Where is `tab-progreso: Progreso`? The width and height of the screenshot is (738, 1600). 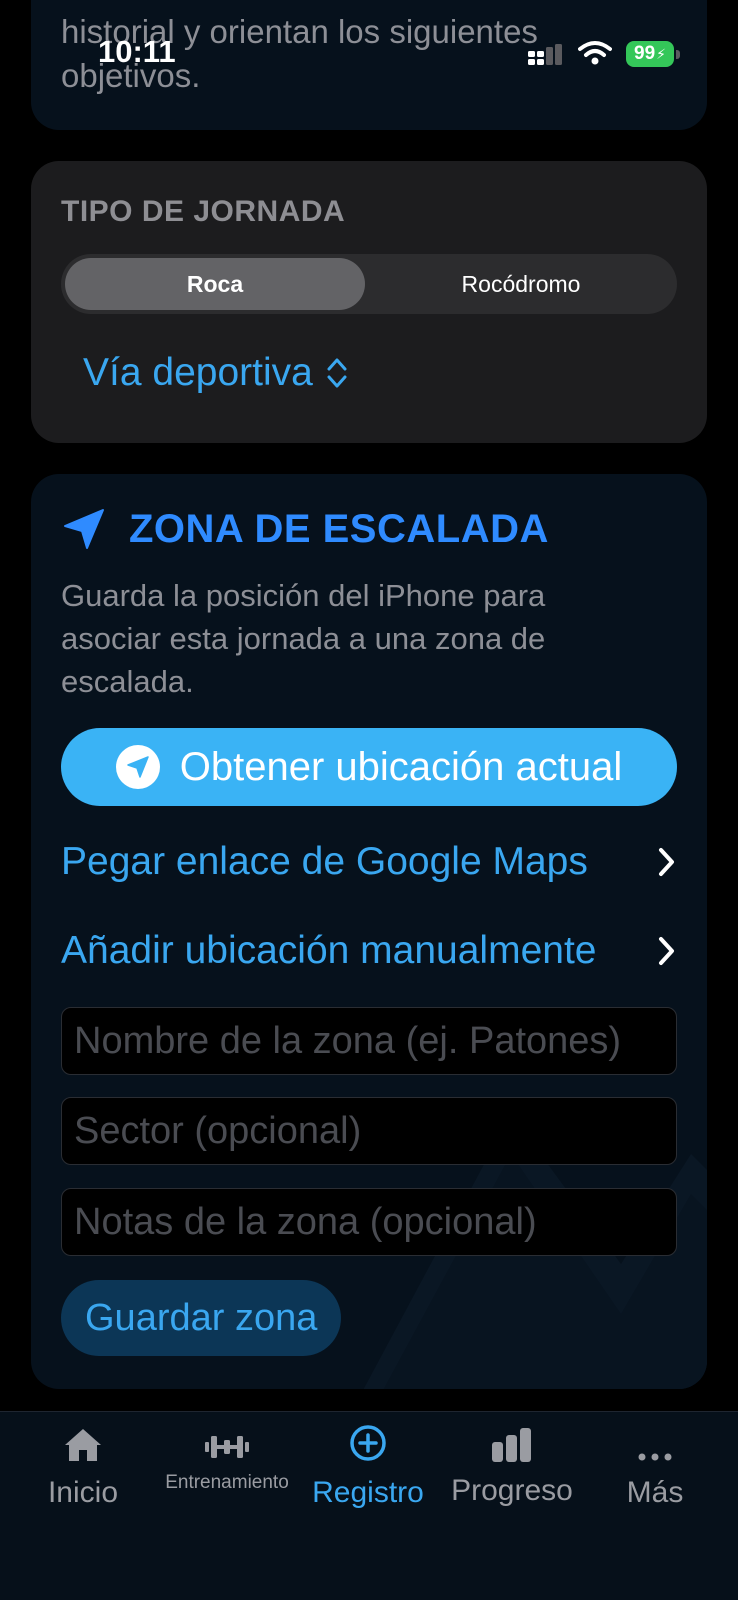
tab-progreso: Progreso is located at coordinates (512, 1472).